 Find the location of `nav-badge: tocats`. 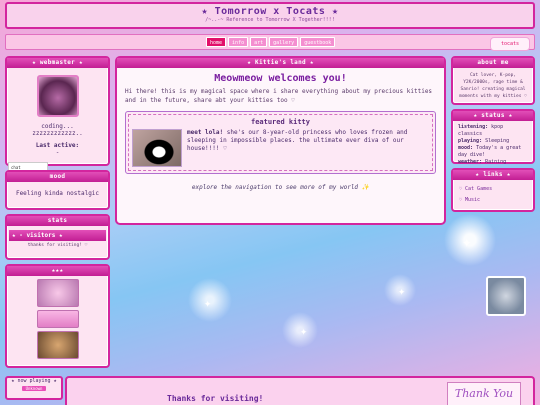

nav-badge: tocats is located at coordinates (510, 44).